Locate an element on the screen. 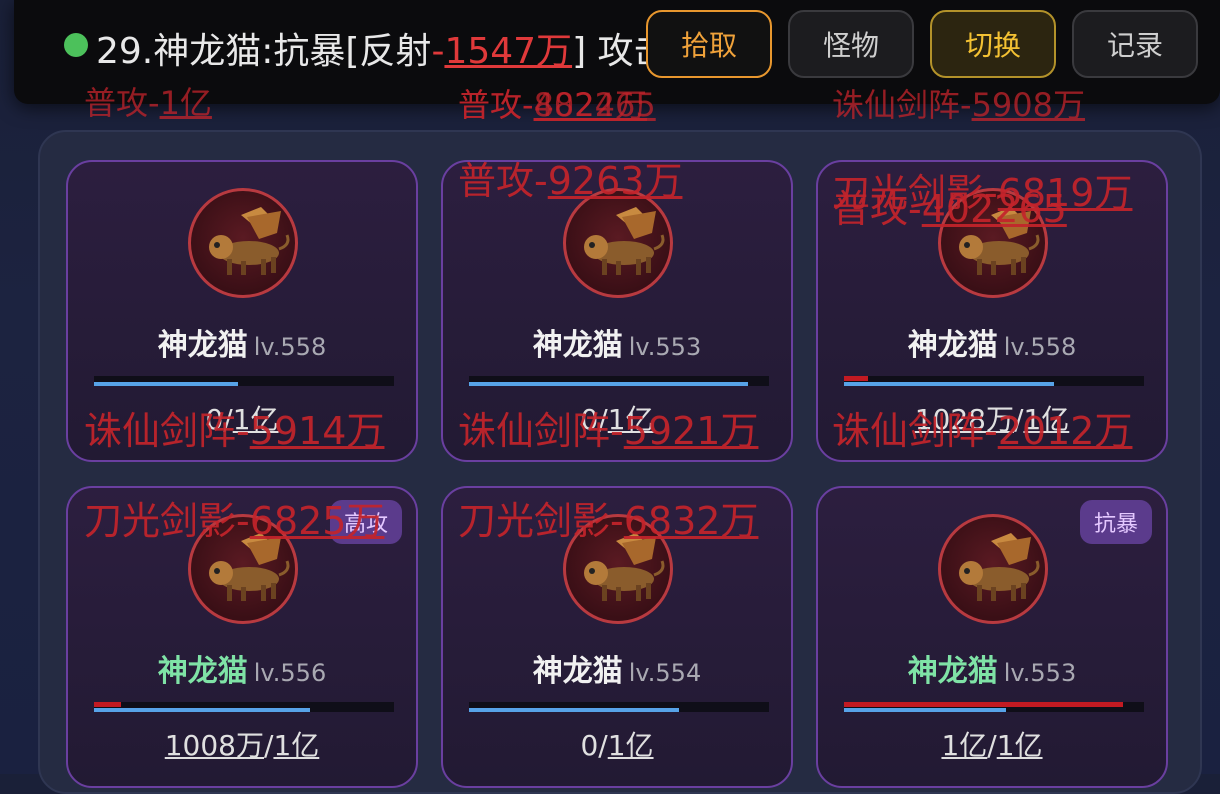 This screenshot has height=794, width=1220. damage-float-text: 刀光剑影-6832万 is located at coordinates (608, 517).